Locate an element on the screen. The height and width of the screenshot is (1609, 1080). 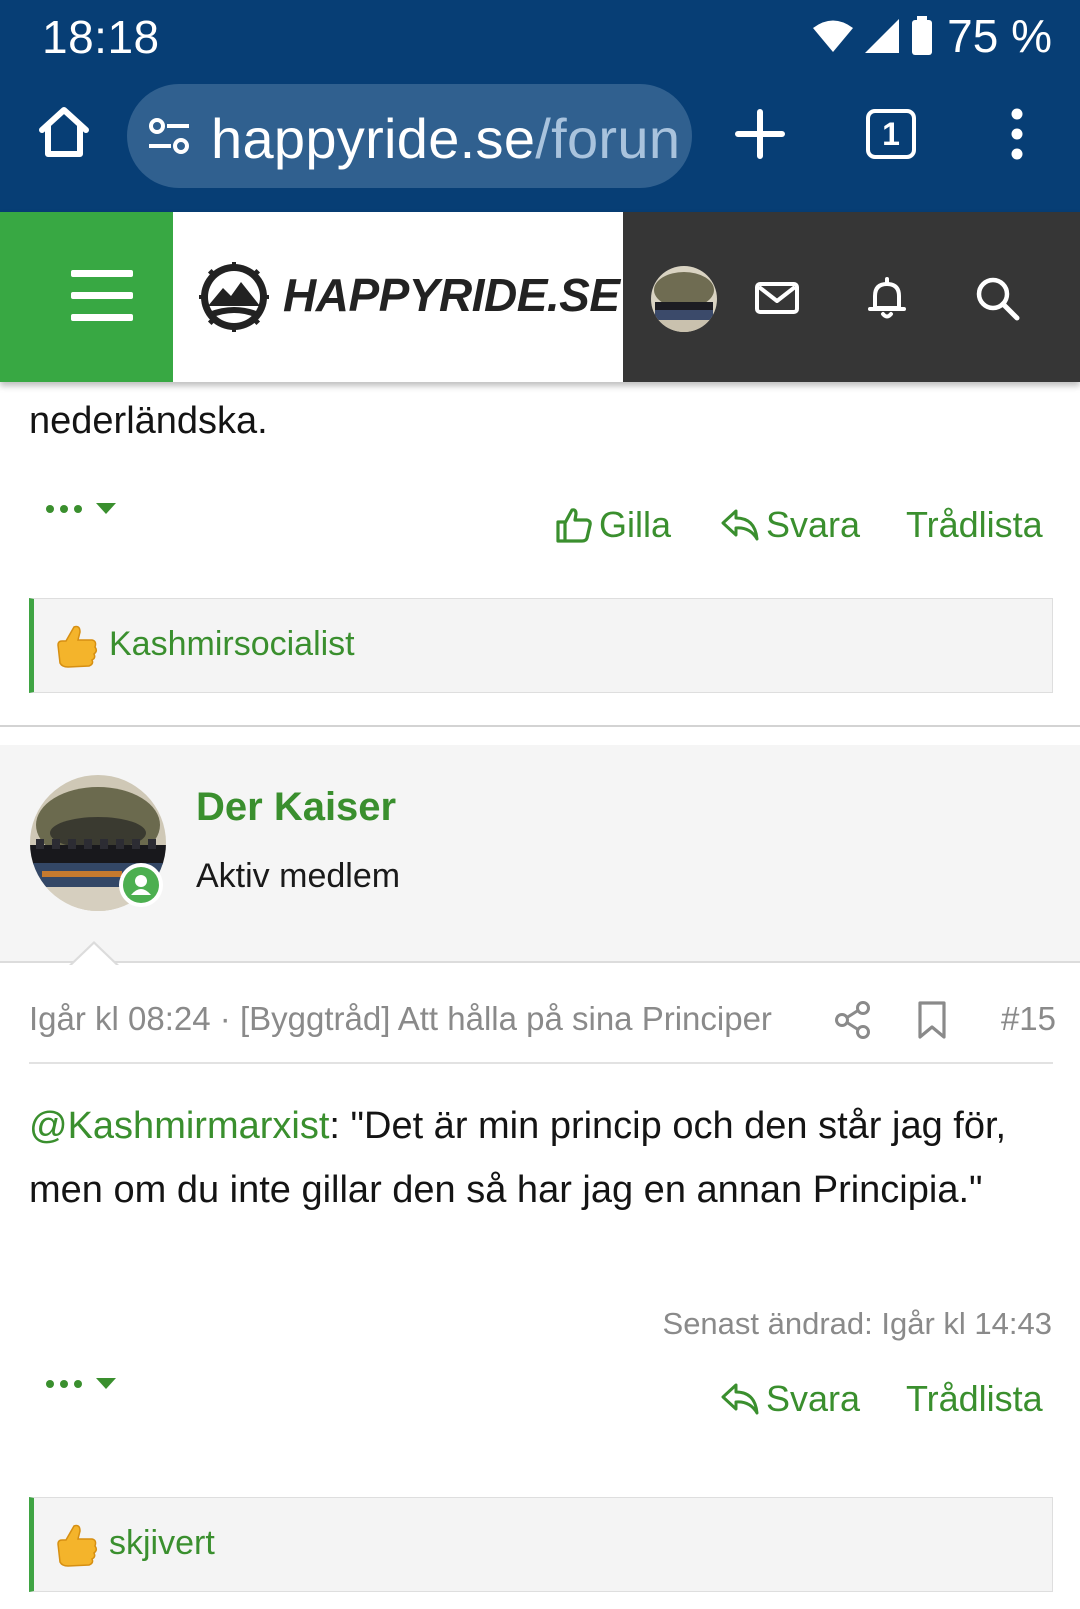
address-bar: happyride.se/forun is located at coordinates (409, 136).